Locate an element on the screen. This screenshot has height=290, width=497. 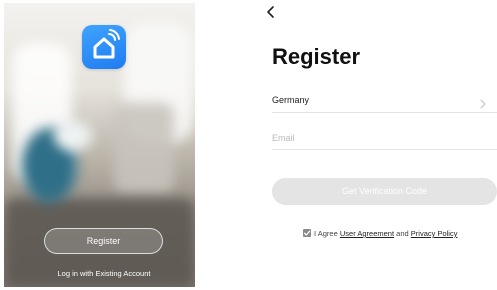
login-existing-account-link: Log in with Existing Account is located at coordinates (104, 273).